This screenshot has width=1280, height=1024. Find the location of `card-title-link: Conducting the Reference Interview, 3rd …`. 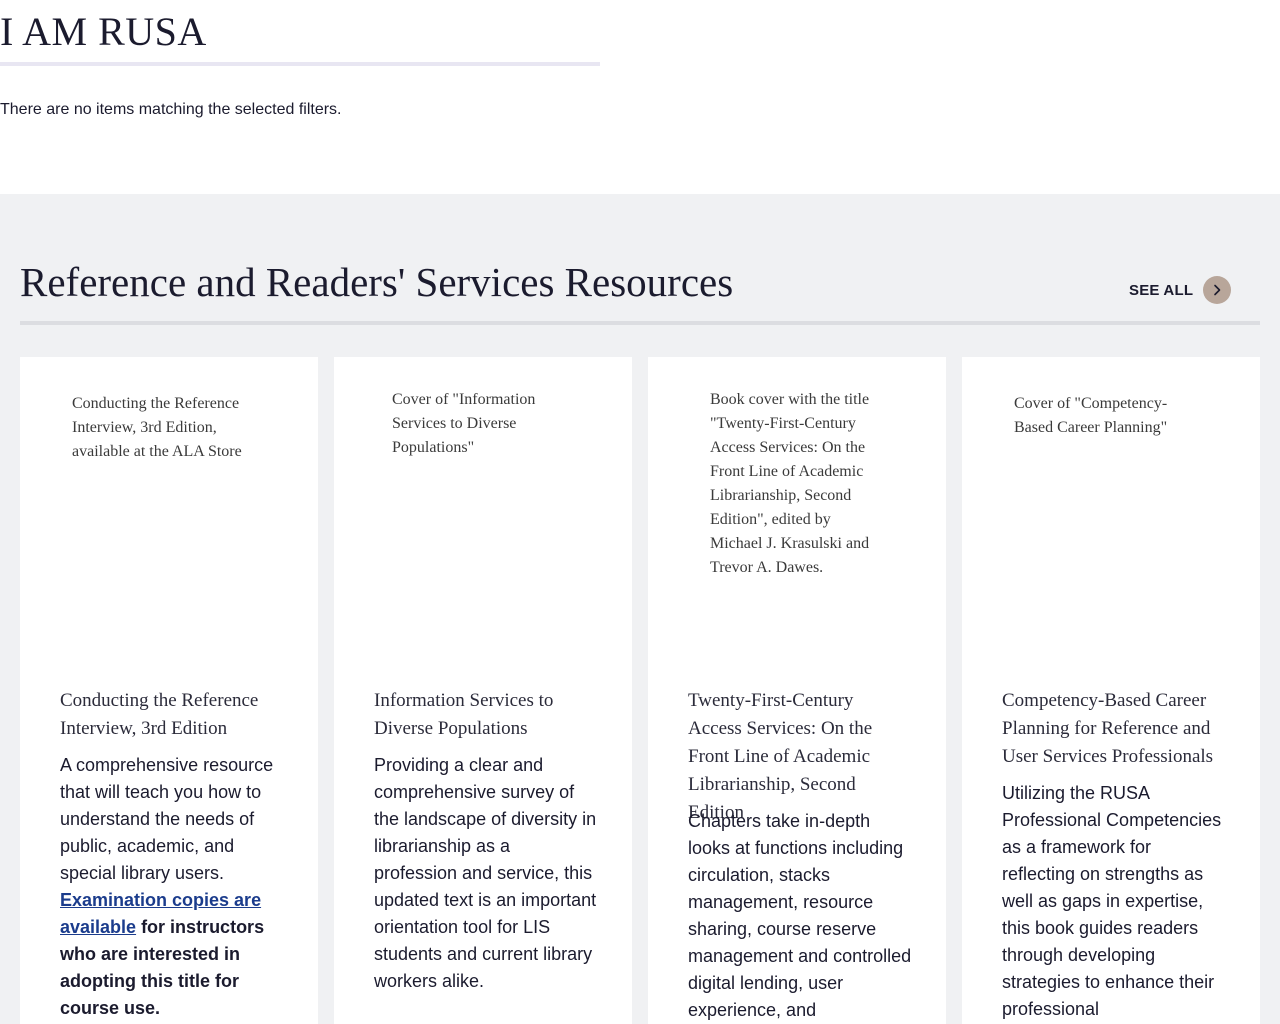

card-title-link: Conducting the Reference Interview, 3rd … is located at coordinates (171, 715).